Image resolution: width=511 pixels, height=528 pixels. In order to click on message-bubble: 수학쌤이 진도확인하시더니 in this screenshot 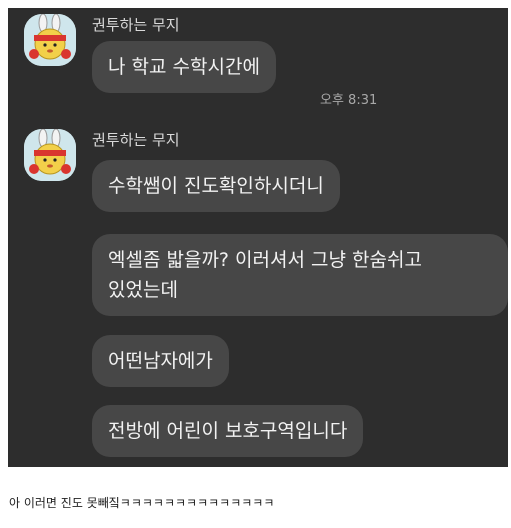, I will do `click(216, 186)`.